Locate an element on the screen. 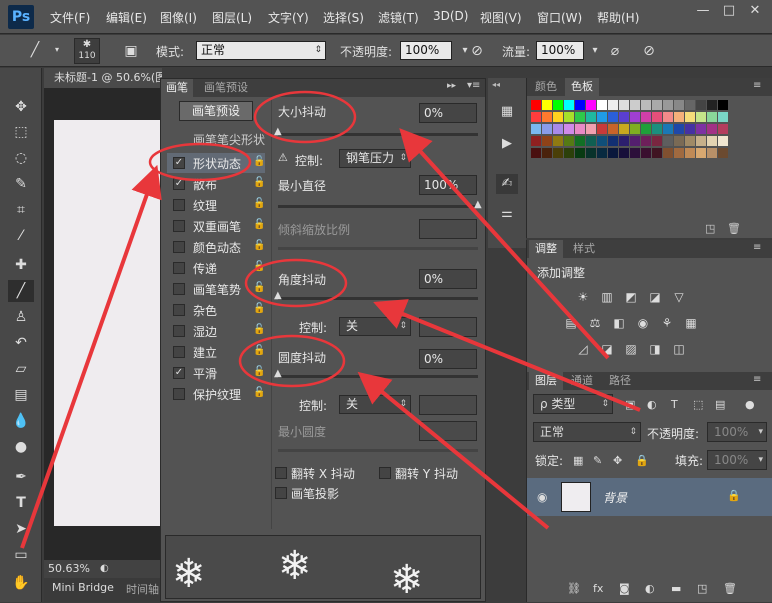 The height and width of the screenshot is (603, 772). brush-option-transfer: 传递 🔓 is located at coordinates (216, 268).